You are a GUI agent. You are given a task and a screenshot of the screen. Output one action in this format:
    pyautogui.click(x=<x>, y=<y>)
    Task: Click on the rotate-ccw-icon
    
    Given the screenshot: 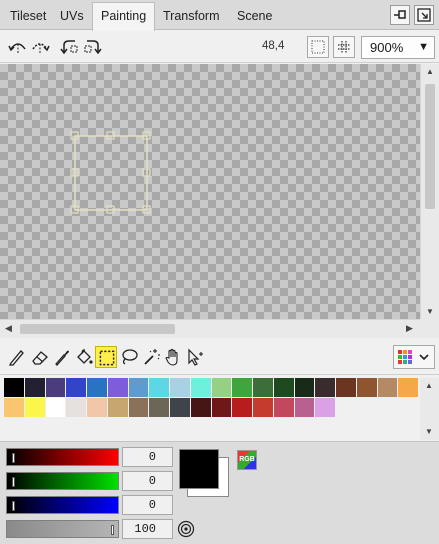 What is the action you would take?
    pyautogui.click(x=69, y=47)
    